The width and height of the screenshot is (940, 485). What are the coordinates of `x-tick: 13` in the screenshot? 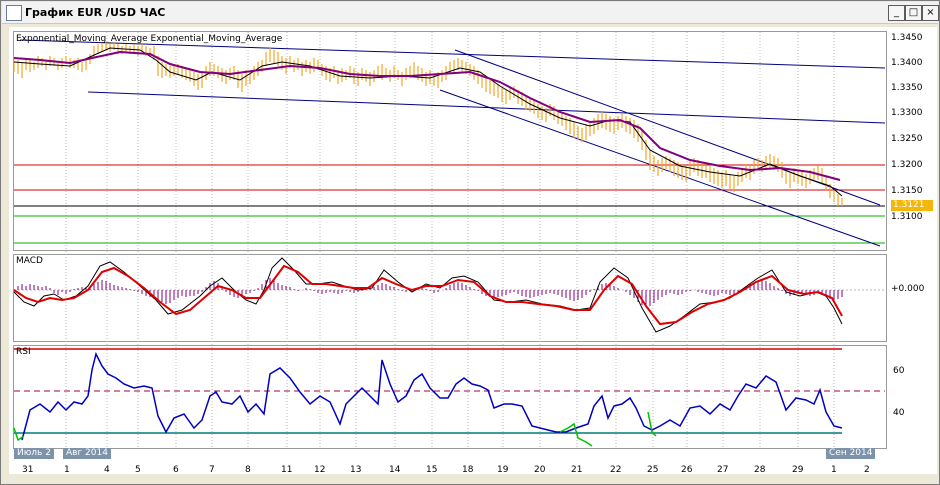 It's located at (356, 470).